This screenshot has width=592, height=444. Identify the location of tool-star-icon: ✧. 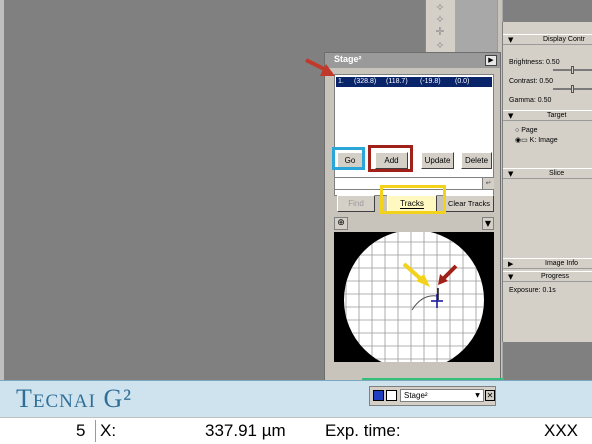
(440, 46).